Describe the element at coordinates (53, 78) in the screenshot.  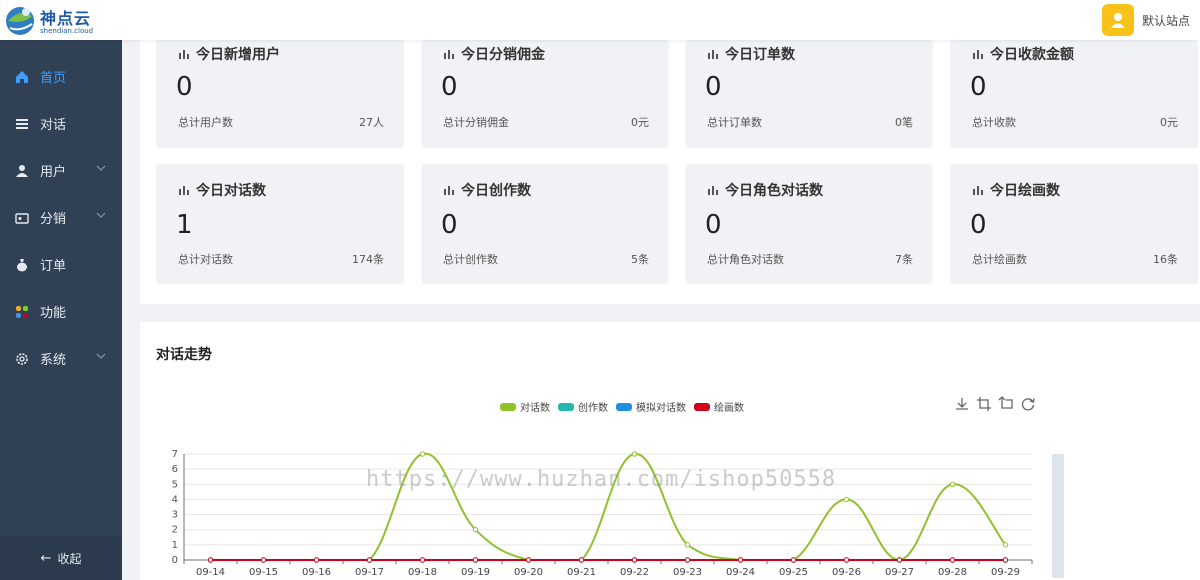
I see `sidebar-item-label: 首页` at that location.